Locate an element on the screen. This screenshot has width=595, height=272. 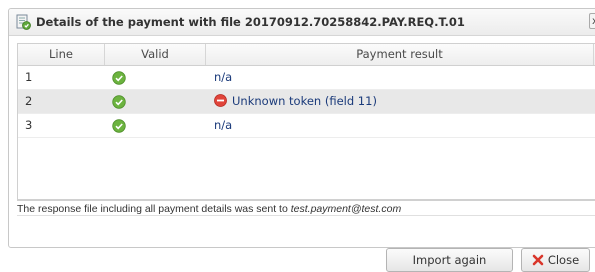
import-again-button: Import again is located at coordinates (449, 260).